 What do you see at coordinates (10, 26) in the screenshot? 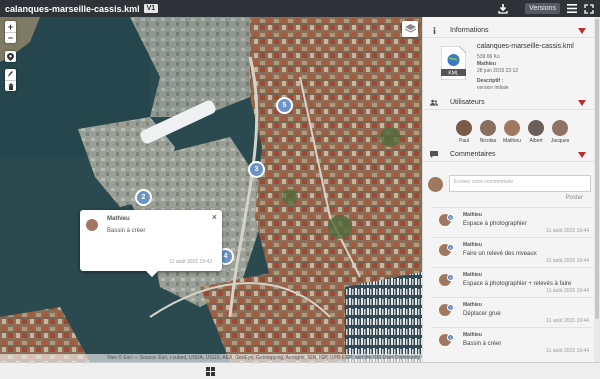
I see `zoom-in-button: +` at bounding box center [10, 26].